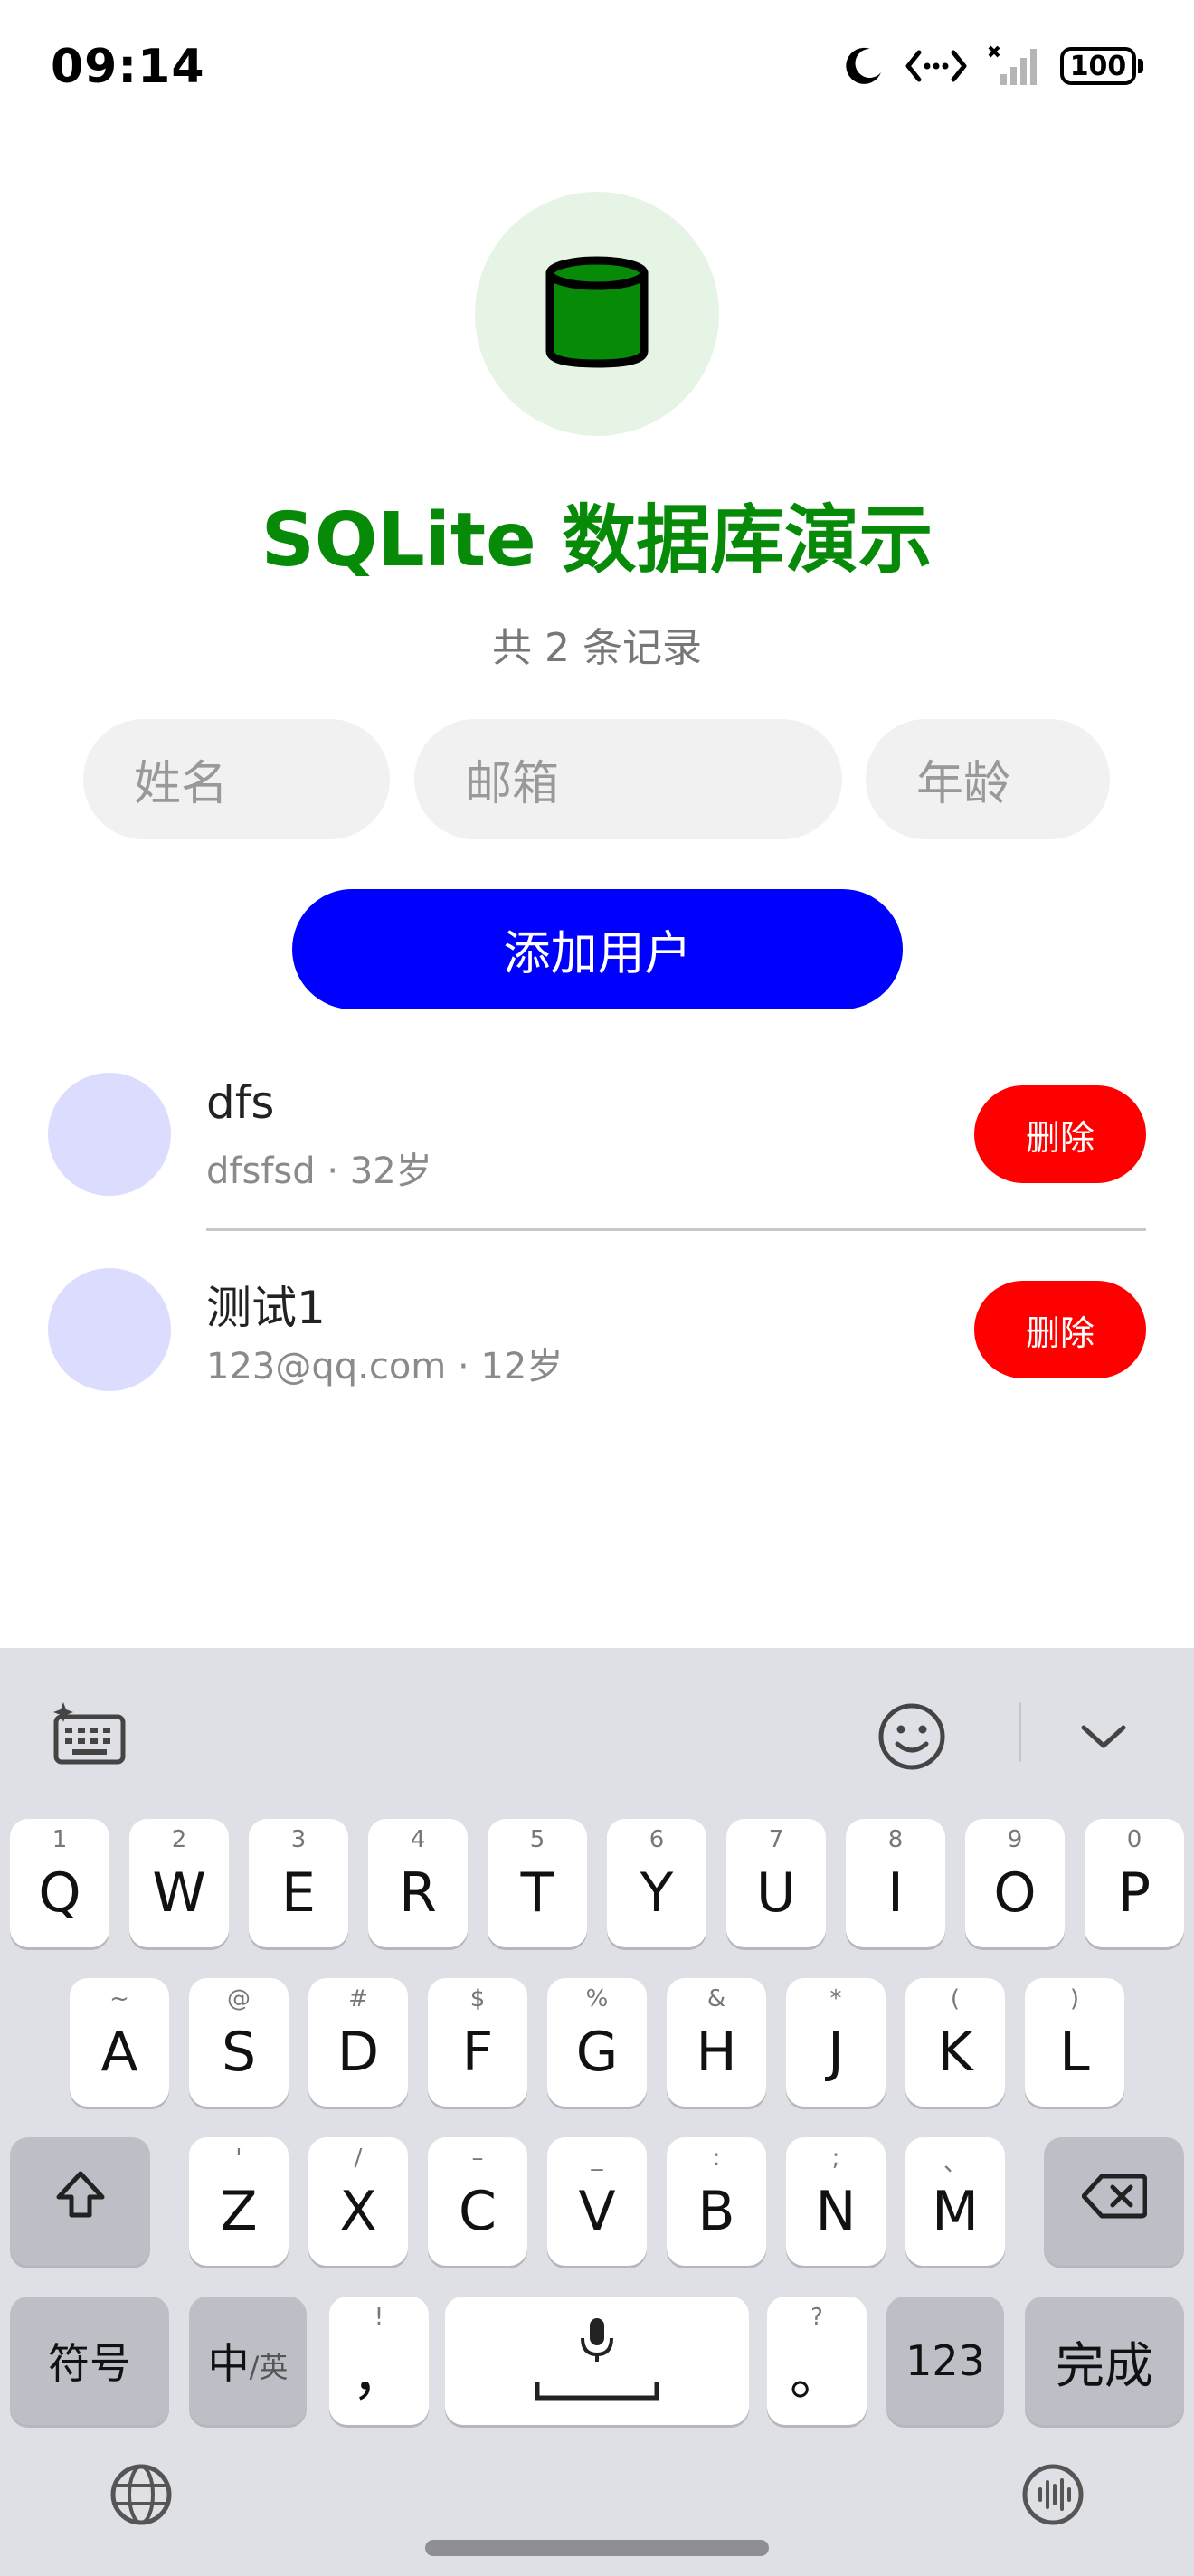 This screenshot has width=1194, height=2576. I want to click on user-email: dfsfsd, so click(261, 1171).